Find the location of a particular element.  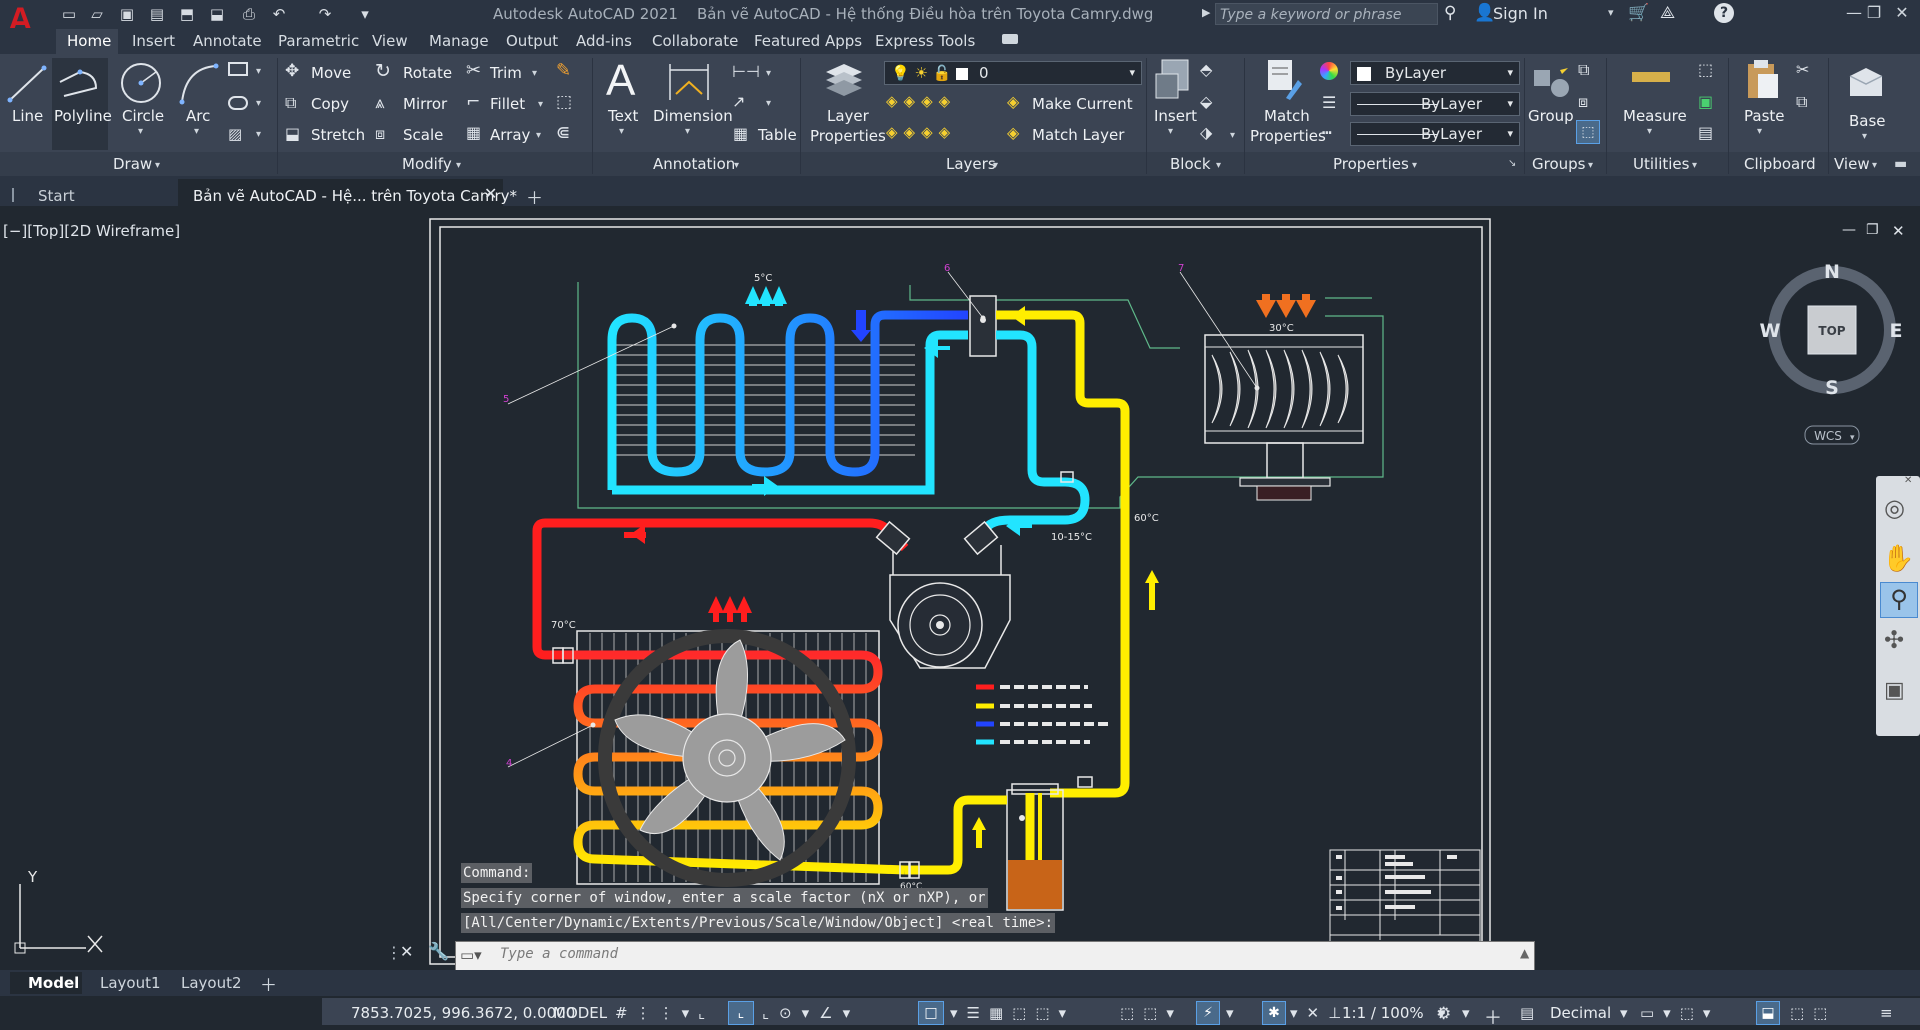

tab-home: Home is located at coordinates (89, 42).